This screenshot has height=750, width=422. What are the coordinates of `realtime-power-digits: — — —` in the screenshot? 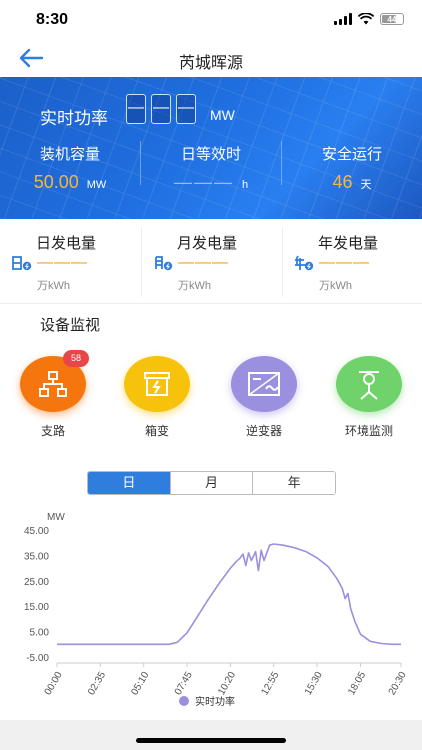 It's located at (161, 109).